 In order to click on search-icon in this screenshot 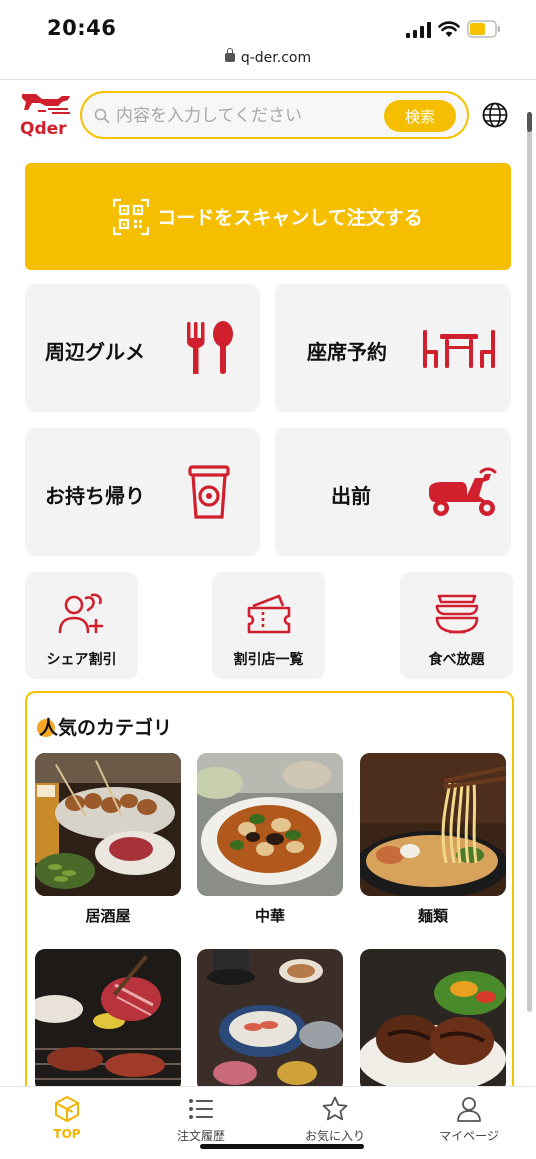, I will do `click(102, 116)`.